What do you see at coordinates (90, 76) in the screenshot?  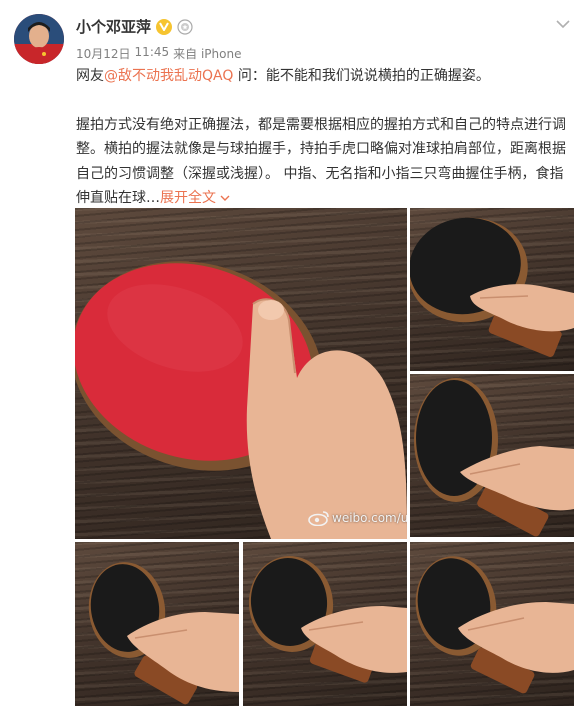 I see `question-prefix: 网友` at bounding box center [90, 76].